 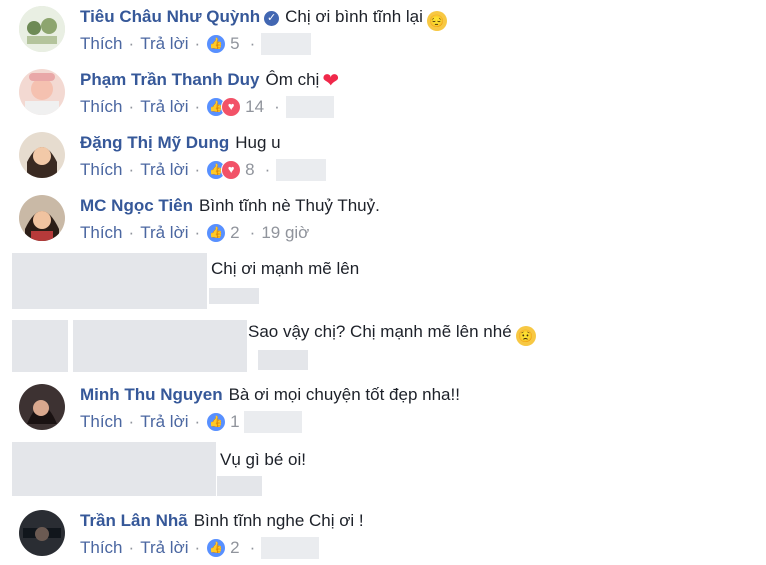 I want to click on commenter-name: Minh Thu Nguyen, so click(x=151, y=394).